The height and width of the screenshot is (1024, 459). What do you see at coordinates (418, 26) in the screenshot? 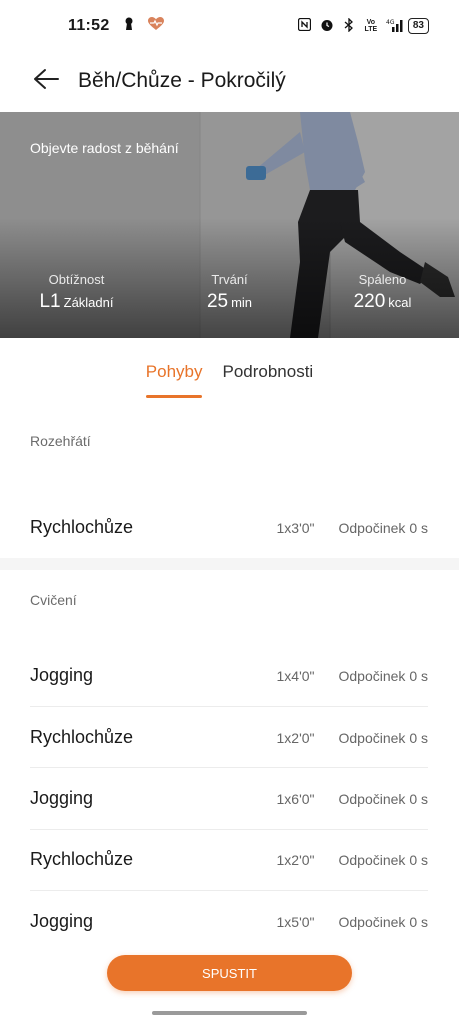
I see `battery-indicator: 83` at bounding box center [418, 26].